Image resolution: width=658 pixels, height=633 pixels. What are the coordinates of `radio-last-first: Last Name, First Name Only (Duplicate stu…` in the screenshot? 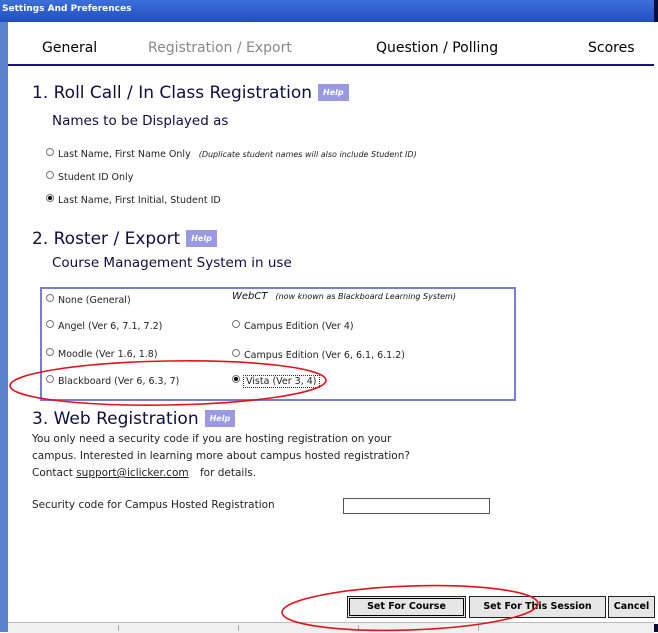 It's located at (231, 154).